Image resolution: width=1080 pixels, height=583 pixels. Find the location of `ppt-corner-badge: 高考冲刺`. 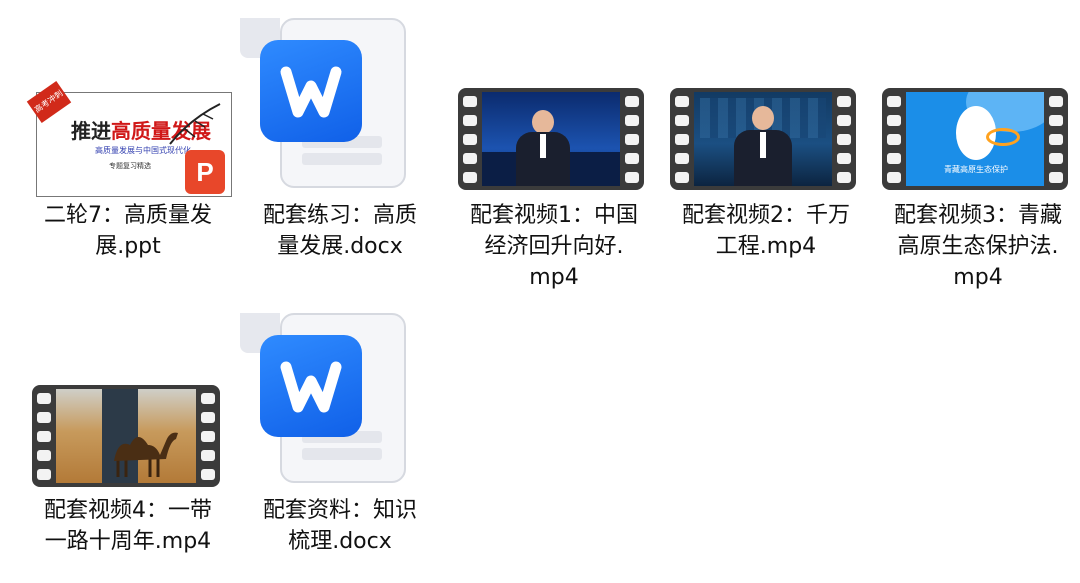

ppt-corner-badge: 高考冲刺 is located at coordinates (49, 102).